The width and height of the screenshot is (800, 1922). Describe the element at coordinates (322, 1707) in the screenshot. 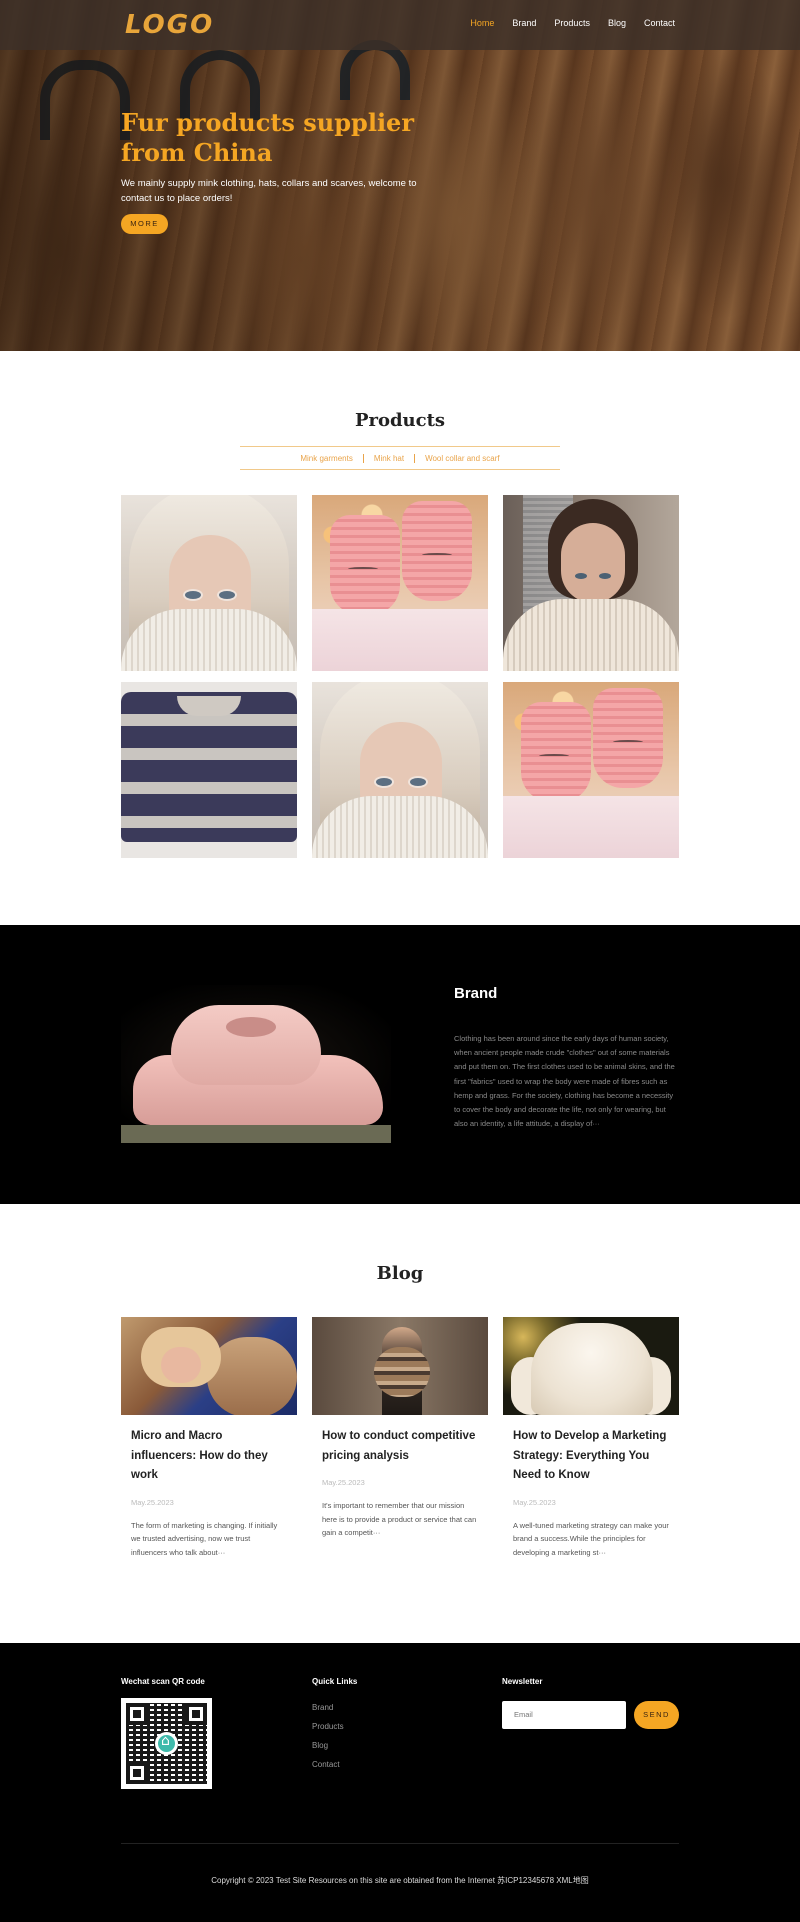

I see `footer-link-brand: Brand` at that location.